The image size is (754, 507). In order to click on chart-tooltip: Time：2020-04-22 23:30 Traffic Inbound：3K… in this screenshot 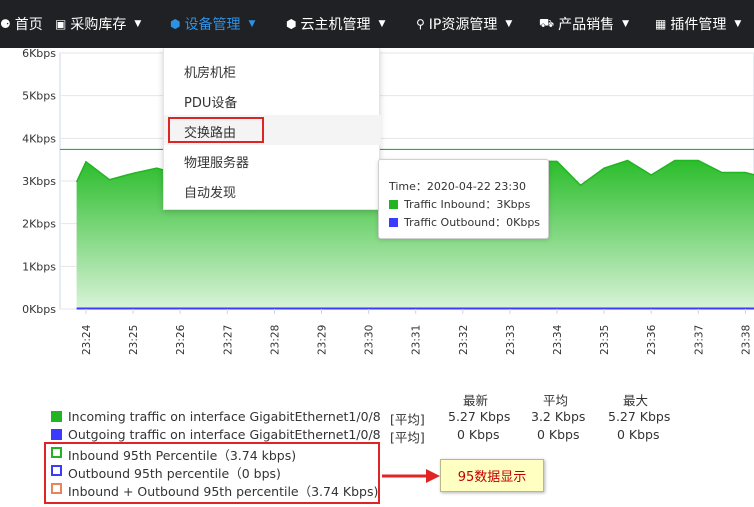, I will do `click(463, 199)`.